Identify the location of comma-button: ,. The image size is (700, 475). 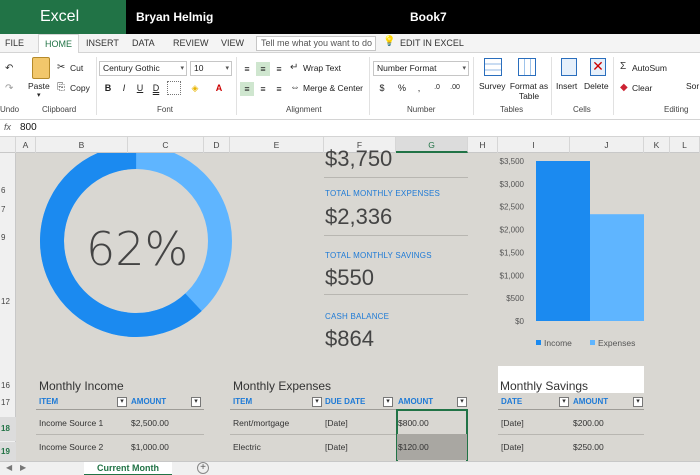
(419, 88).